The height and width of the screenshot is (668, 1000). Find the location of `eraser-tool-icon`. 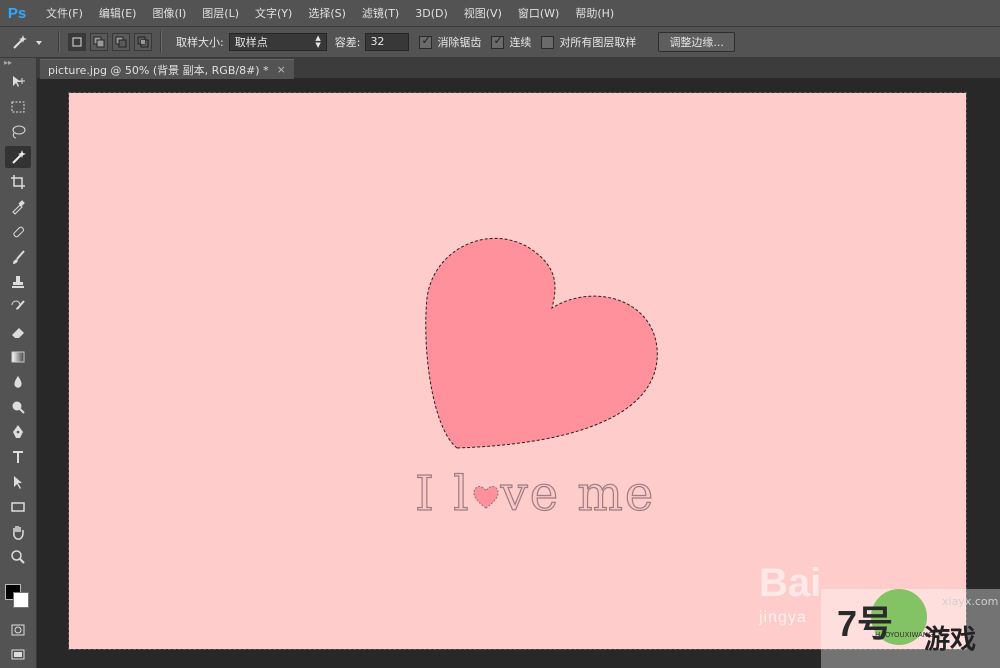

eraser-tool-icon is located at coordinates (18, 332).